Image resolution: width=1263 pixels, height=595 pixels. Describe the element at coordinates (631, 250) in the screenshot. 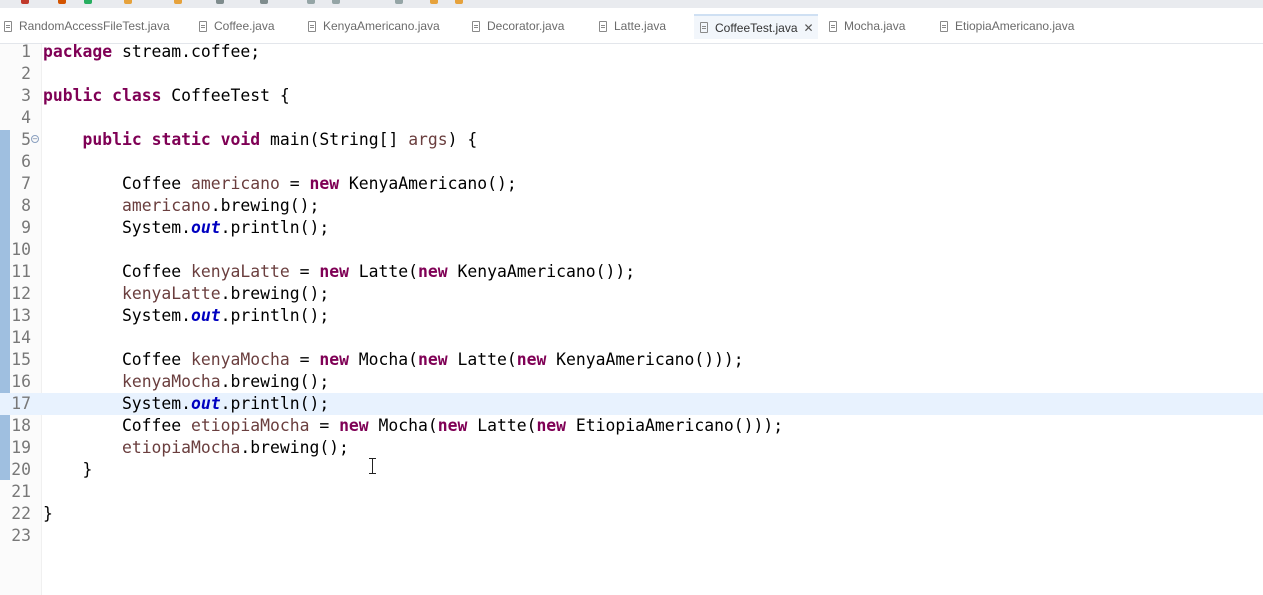

I see `code-line: 10` at that location.